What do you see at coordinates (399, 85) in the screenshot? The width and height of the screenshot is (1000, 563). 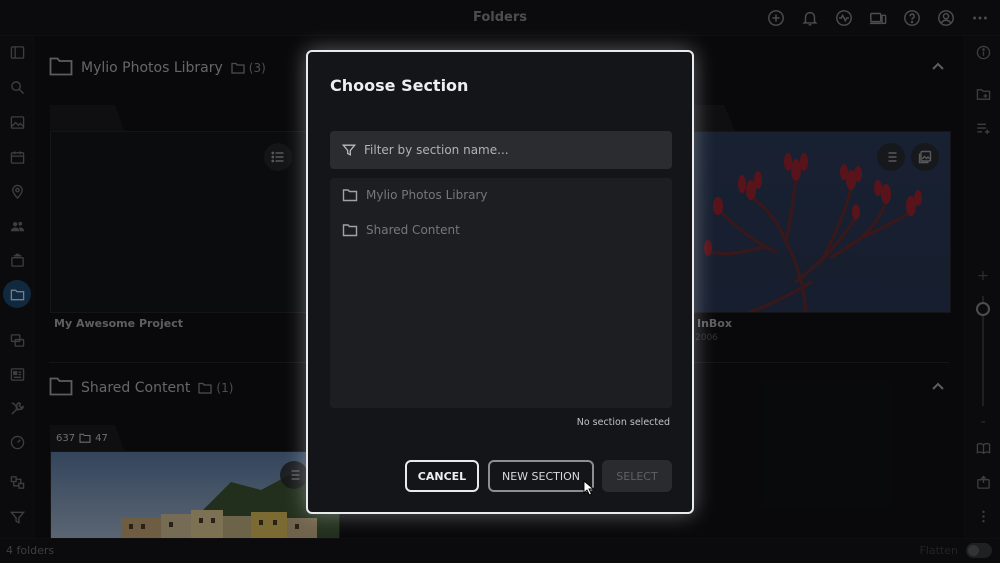 I see `dialog-title: Choose Section` at bounding box center [399, 85].